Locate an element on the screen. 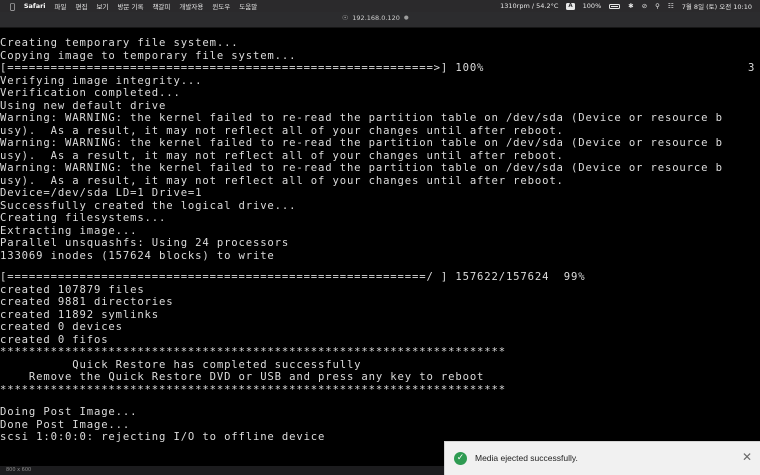  console-line: 133069 inodes (157624 blocks) to write is located at coordinates (137, 255).